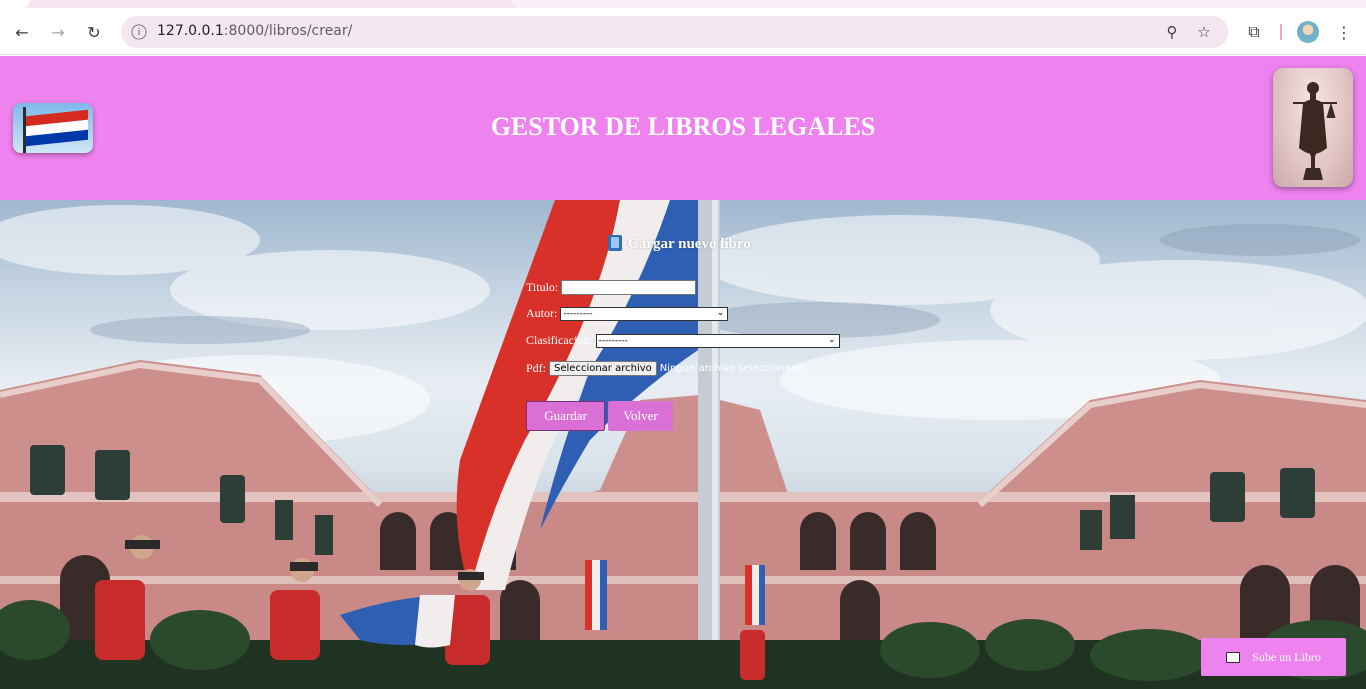 This screenshot has width=1366, height=689. I want to click on autor-select: --------- ⌄, so click(644, 313).